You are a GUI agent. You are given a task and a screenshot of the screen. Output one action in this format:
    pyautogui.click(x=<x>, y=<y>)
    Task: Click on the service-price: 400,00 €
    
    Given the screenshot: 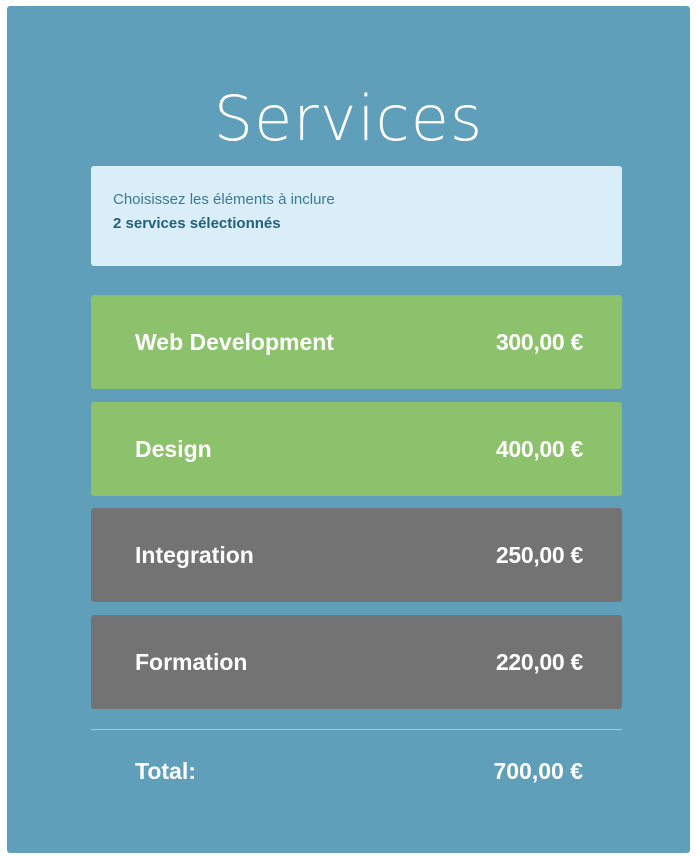 What is the action you would take?
    pyautogui.click(x=539, y=448)
    